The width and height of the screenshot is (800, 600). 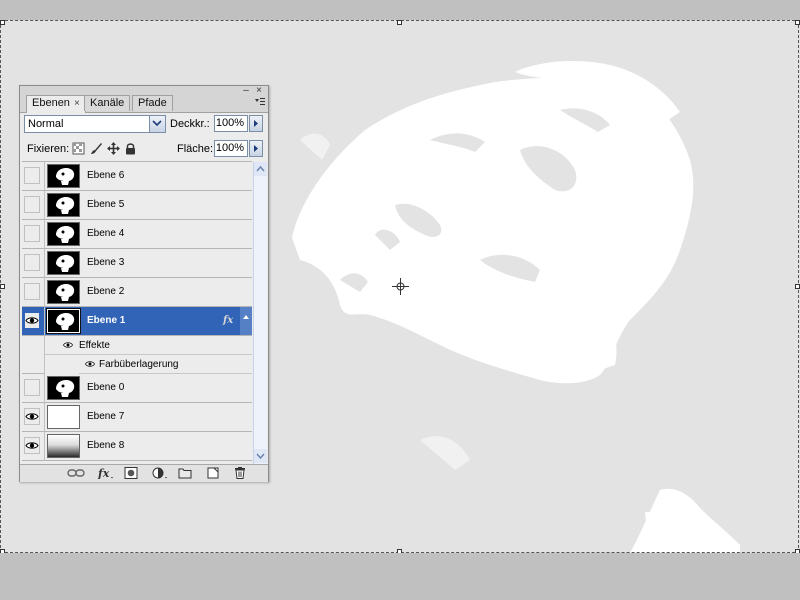 What do you see at coordinates (2, 286) in the screenshot?
I see `transform-handle-middle-left` at bounding box center [2, 286].